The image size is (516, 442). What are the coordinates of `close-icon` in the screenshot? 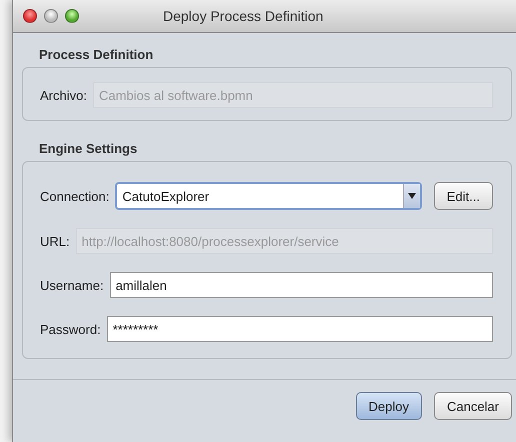 It's located at (30, 16).